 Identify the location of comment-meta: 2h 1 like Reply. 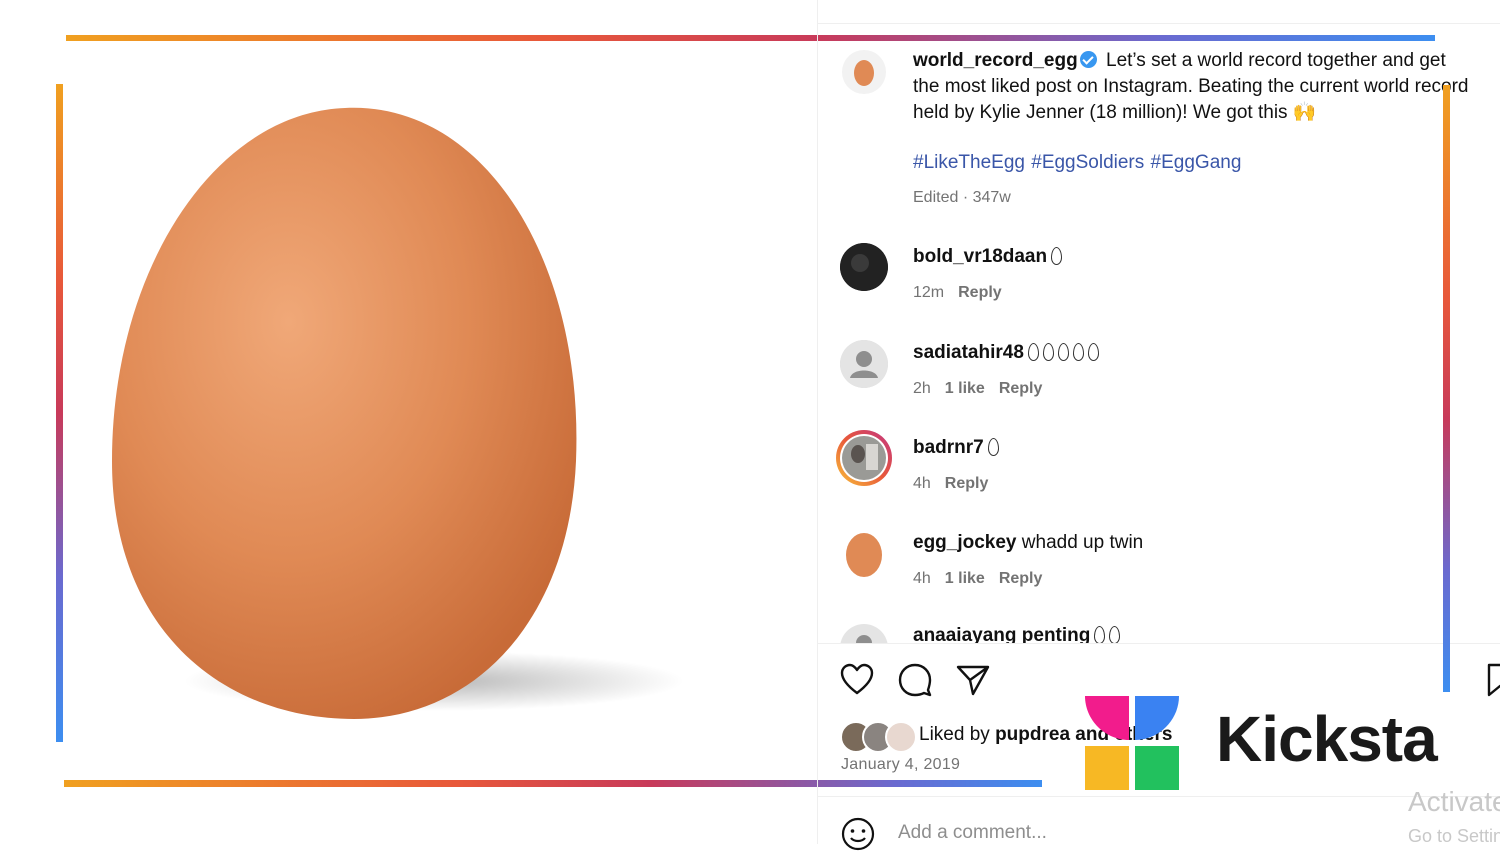
(984, 389).